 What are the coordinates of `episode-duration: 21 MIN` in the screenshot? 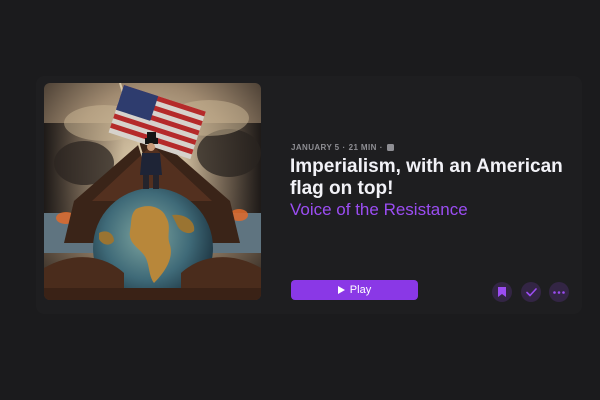 It's located at (362, 147).